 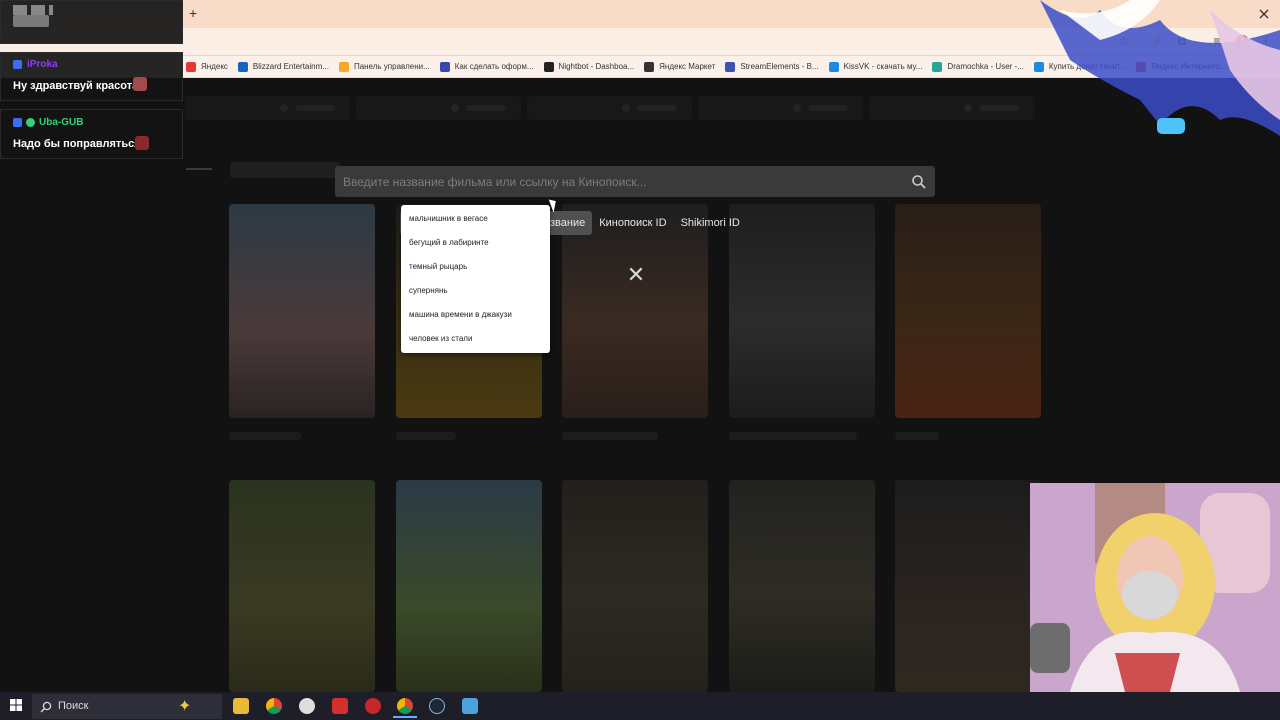 What do you see at coordinates (340, 706) in the screenshot?
I see `wps-icon` at bounding box center [340, 706].